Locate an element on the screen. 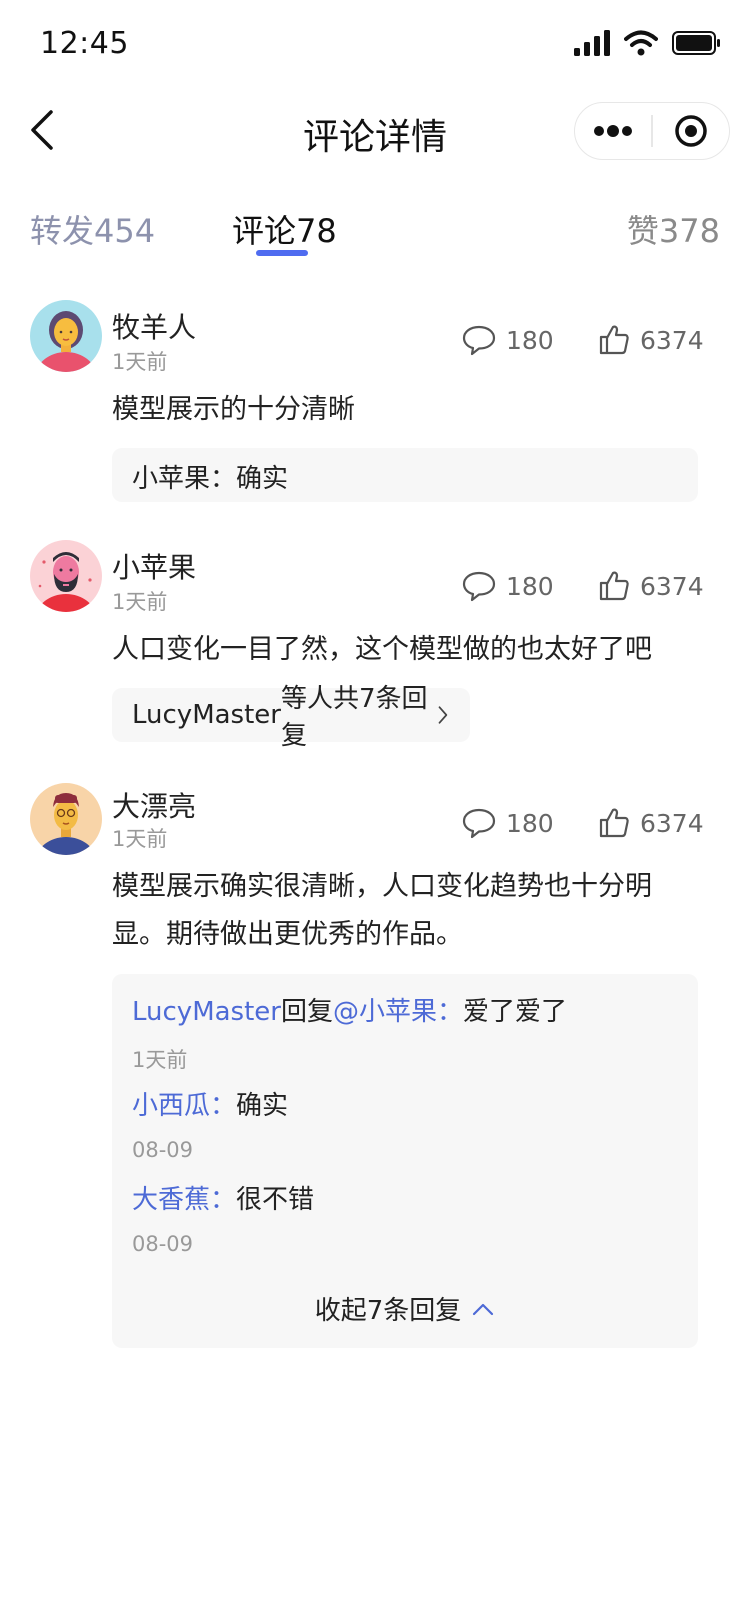  comment-author: 牧羊人 is located at coordinates (154, 326).